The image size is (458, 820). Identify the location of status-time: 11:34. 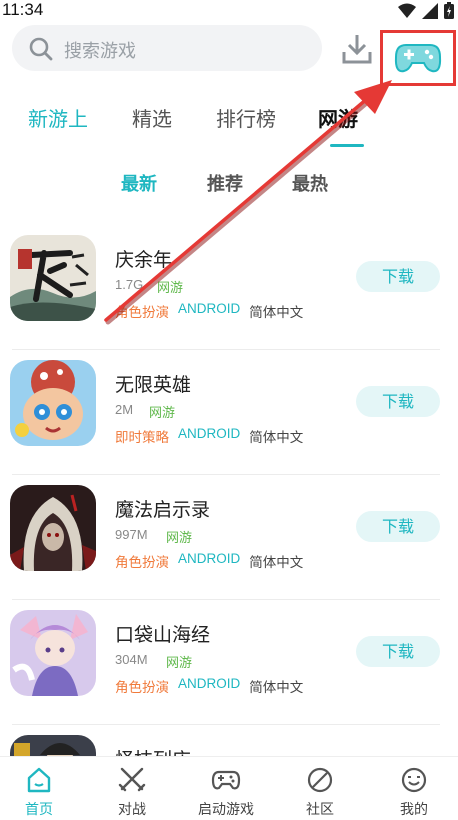
(23, 9).